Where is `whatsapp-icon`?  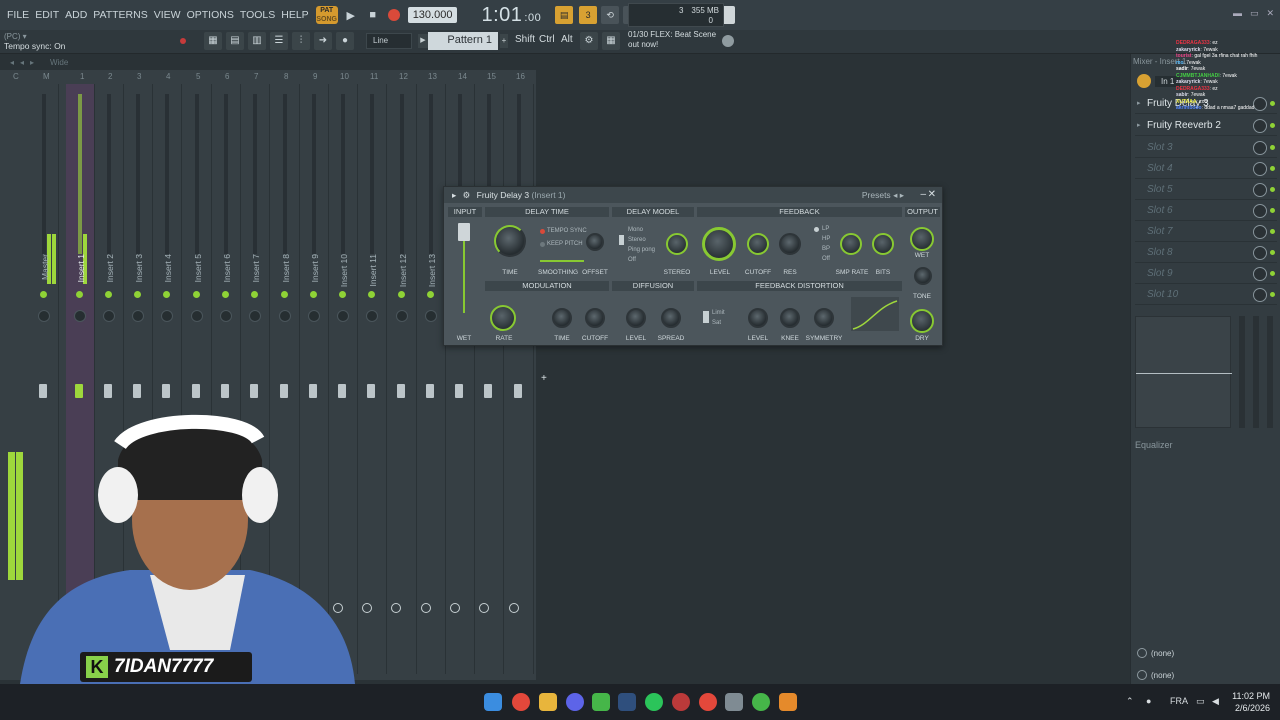
whatsapp-icon is located at coordinates (601, 702).